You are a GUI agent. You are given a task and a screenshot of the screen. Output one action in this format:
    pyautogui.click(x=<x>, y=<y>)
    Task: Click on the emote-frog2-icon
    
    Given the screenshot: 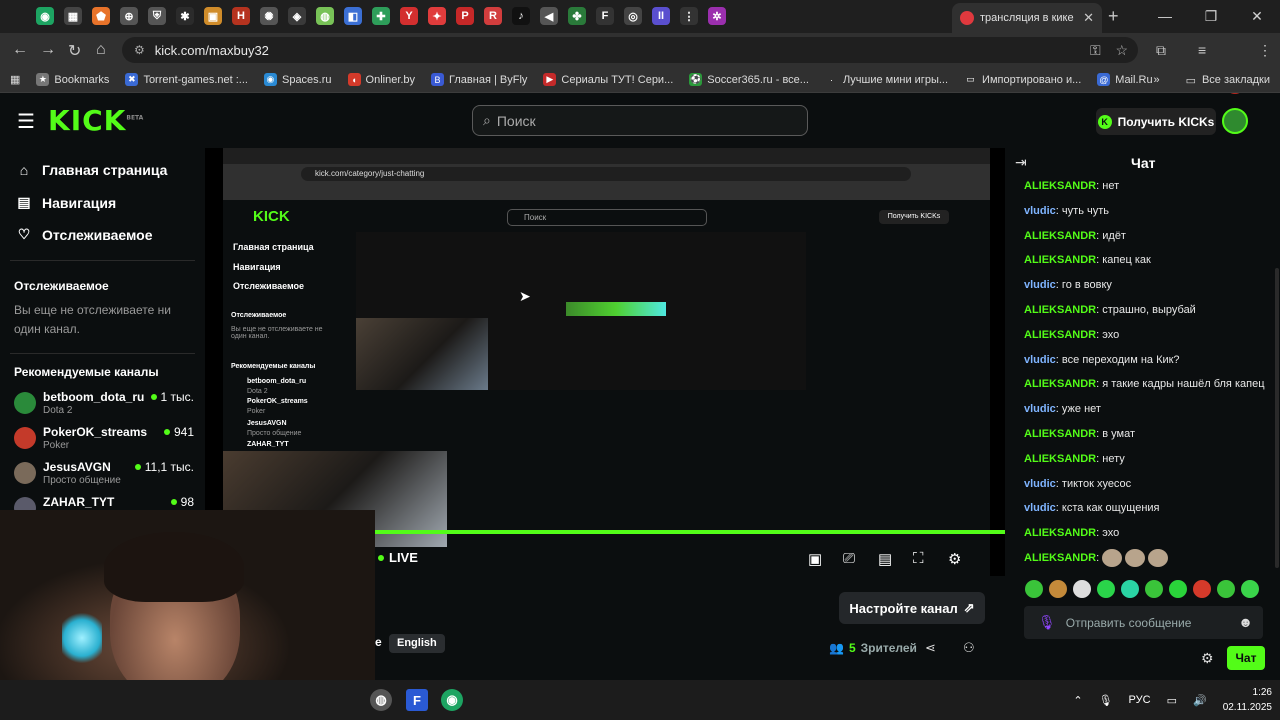 What is the action you would take?
    pyautogui.click(x=1250, y=589)
    